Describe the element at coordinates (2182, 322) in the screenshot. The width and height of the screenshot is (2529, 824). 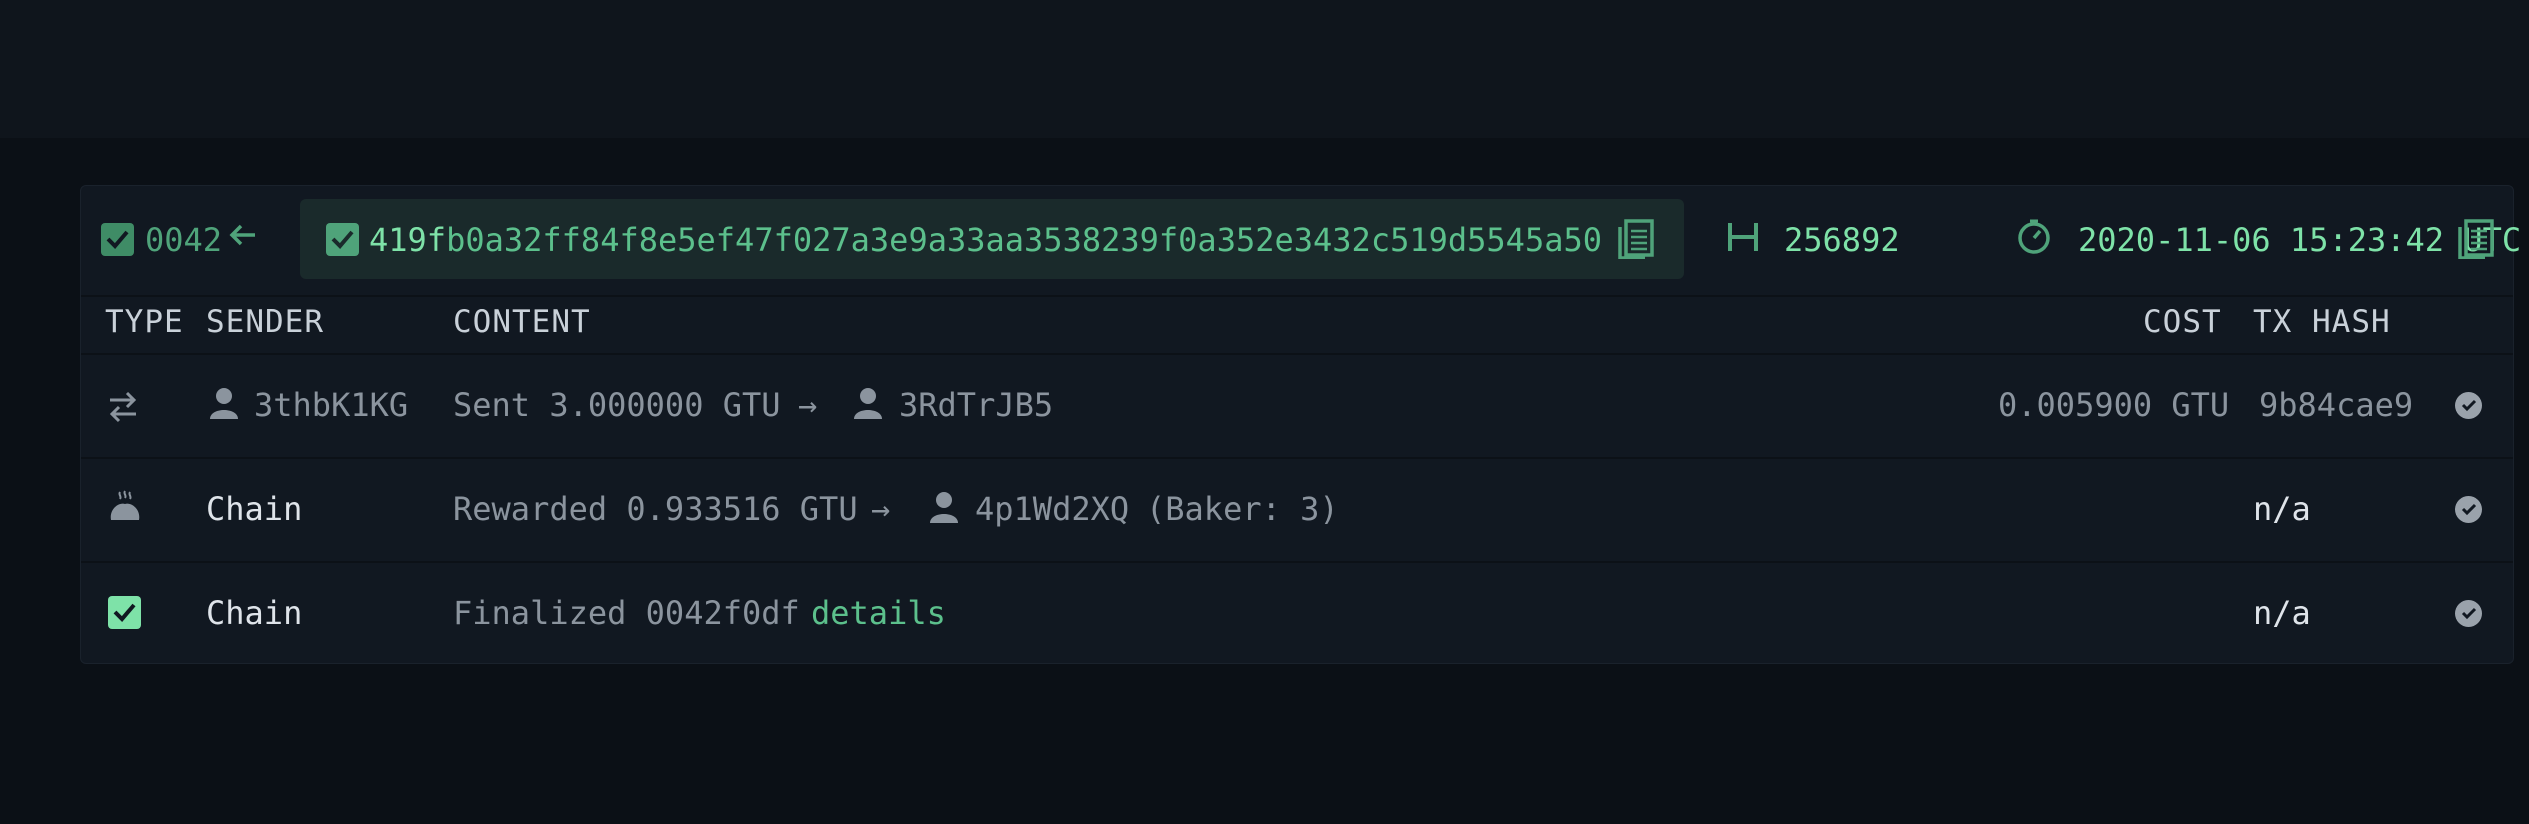
I see `column-header-cost: COST` at that location.